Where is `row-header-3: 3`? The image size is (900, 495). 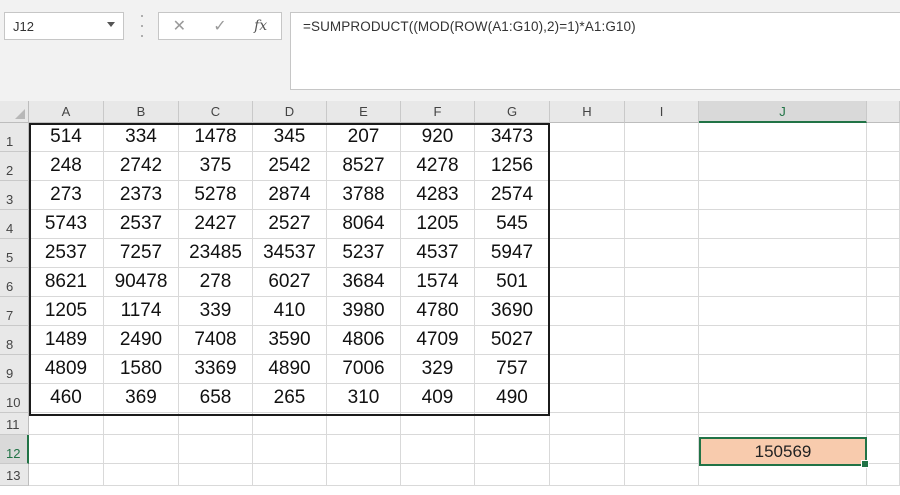 row-header-3: 3 is located at coordinates (14, 195).